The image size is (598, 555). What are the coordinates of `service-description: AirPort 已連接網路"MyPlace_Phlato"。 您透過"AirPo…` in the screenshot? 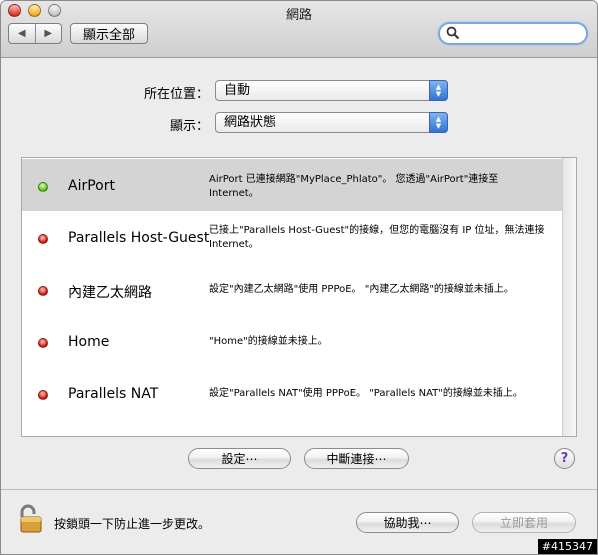 It's located at (354, 186).